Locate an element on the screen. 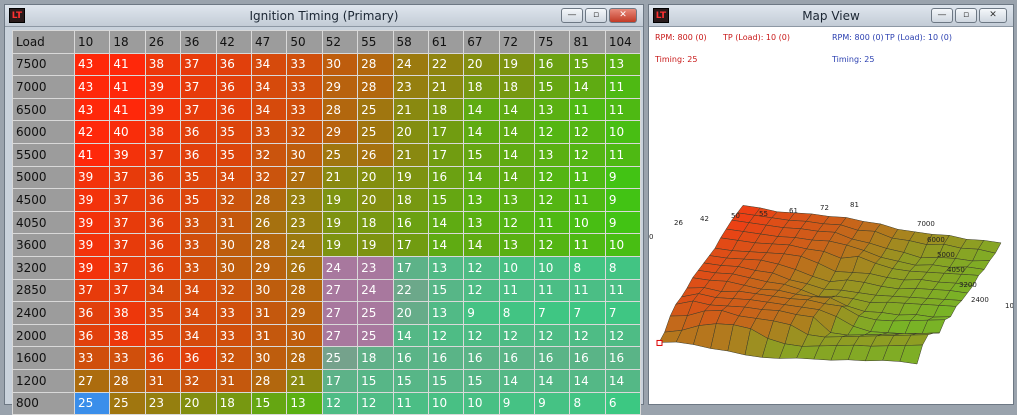 The width and height of the screenshot is (1017, 415). map-view-titlebar: LT Map View — ▫ ✕ is located at coordinates (831, 16).